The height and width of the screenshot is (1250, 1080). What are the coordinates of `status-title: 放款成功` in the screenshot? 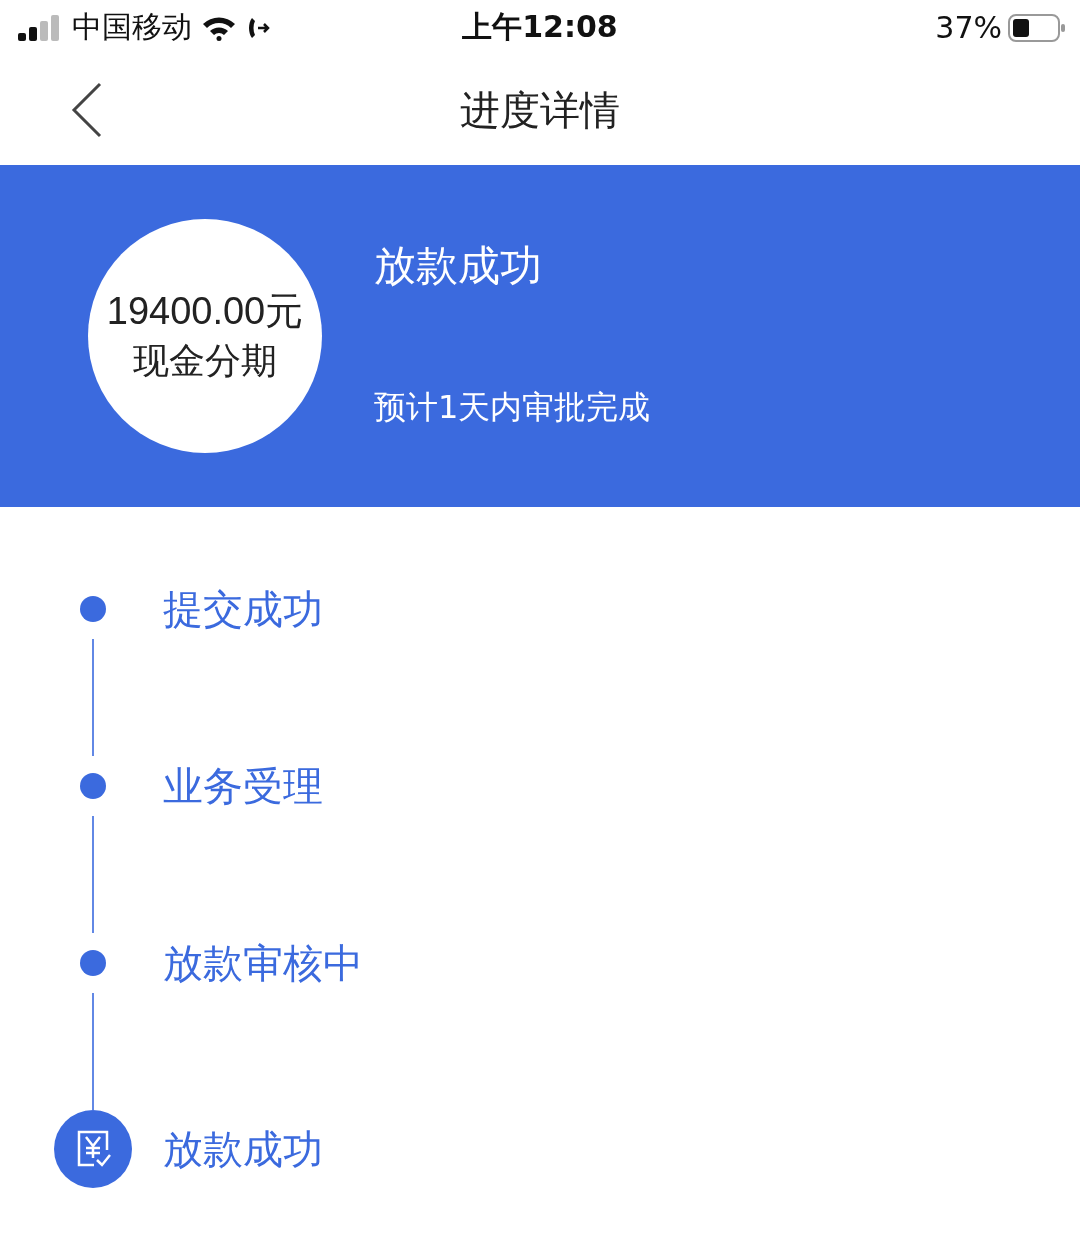 It's located at (458, 266).